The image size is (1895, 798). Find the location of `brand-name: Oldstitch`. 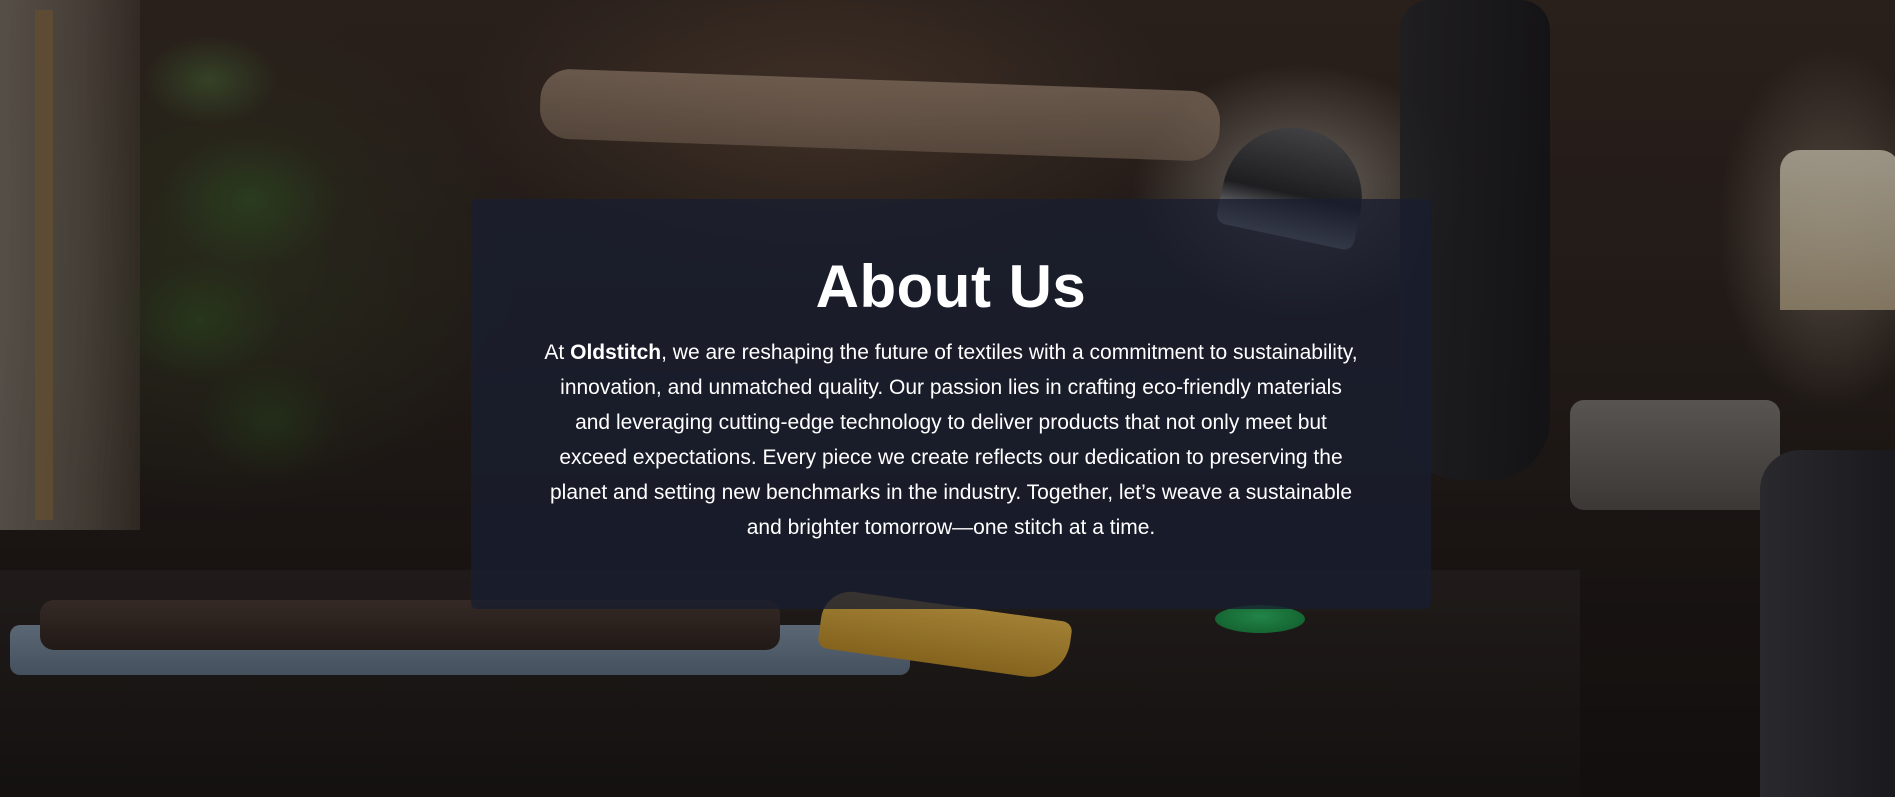

brand-name: Oldstitch is located at coordinates (616, 352).